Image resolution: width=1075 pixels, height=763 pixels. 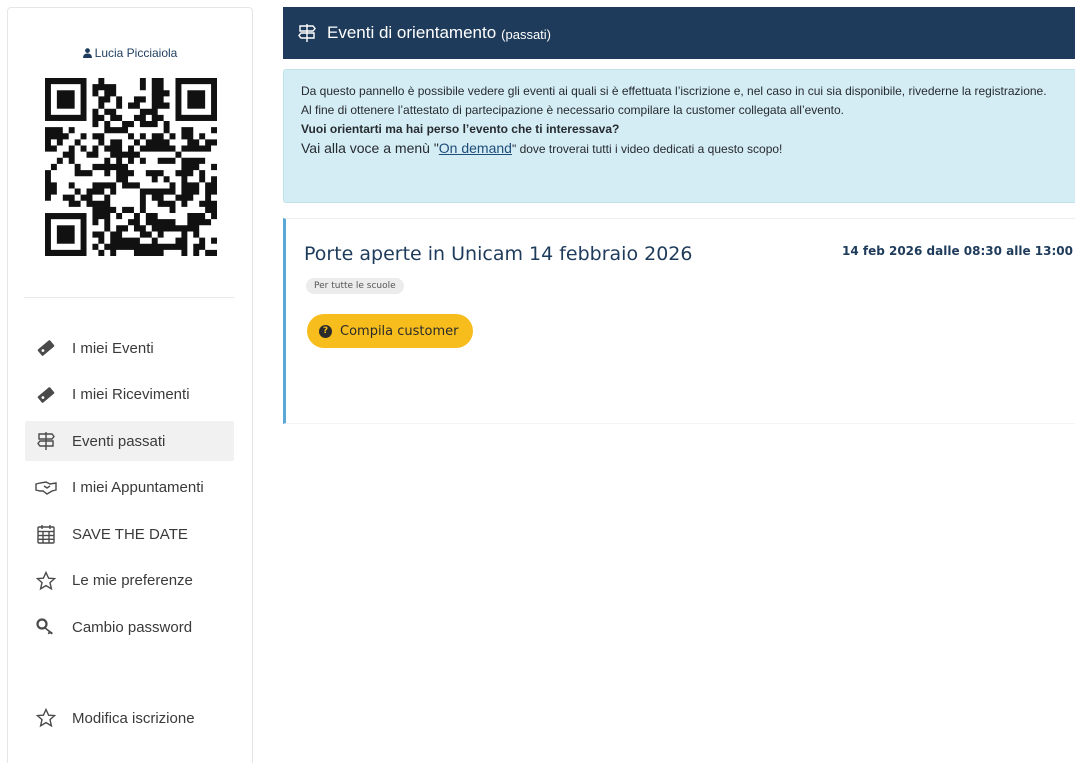 What do you see at coordinates (475, 148) in the screenshot?
I see `on-demand-link: On demand` at bounding box center [475, 148].